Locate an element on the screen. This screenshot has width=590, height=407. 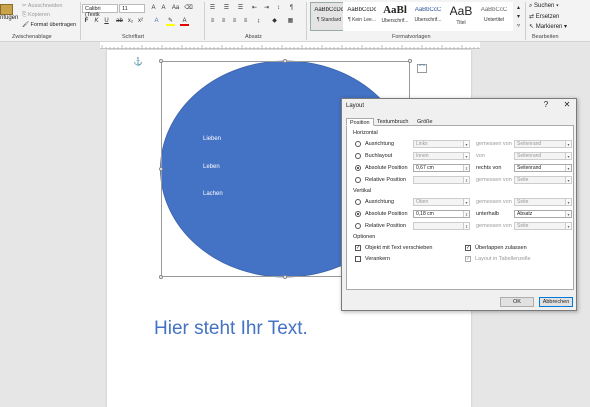
move-with-text-label: Objekt mit Text verschieben is located at coordinates (399, 248).